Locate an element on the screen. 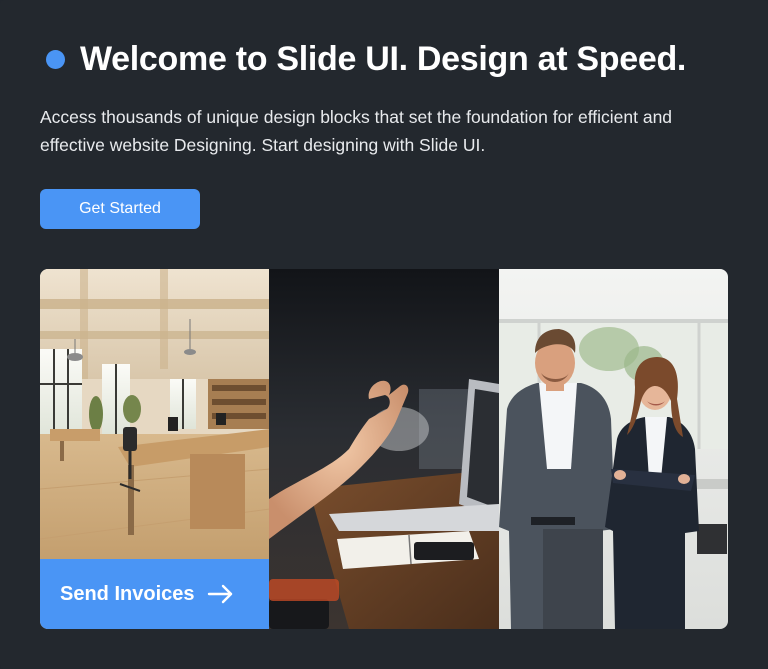 This screenshot has width=768, height=669. get-started-button: Get Started is located at coordinates (120, 209).